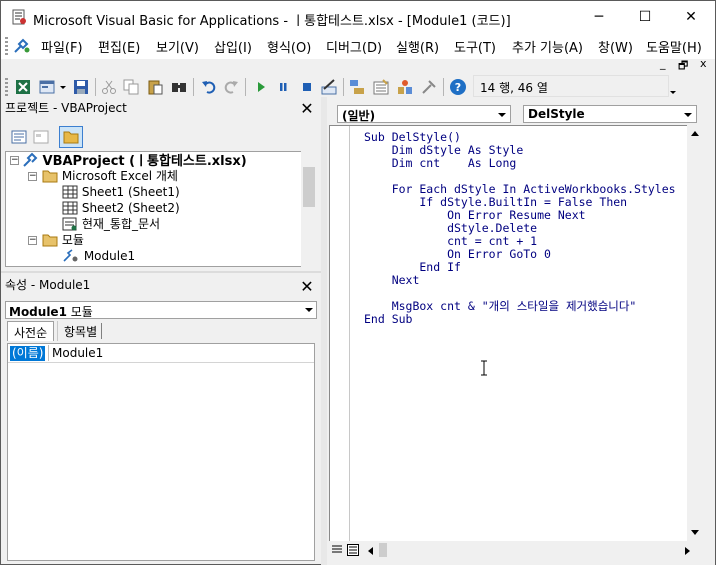  I want to click on view-code-icon, so click(19, 137).